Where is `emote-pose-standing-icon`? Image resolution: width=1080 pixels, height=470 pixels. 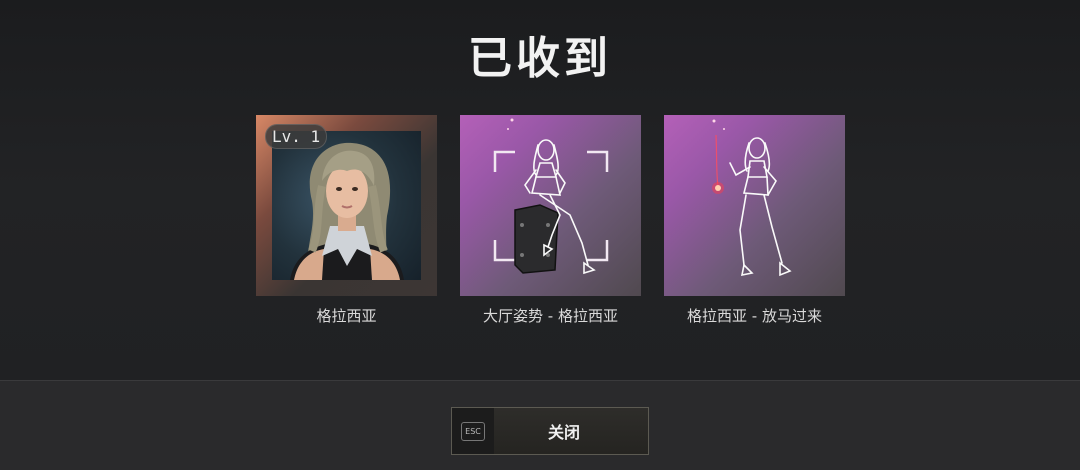 emote-pose-standing-icon is located at coordinates (752, 198).